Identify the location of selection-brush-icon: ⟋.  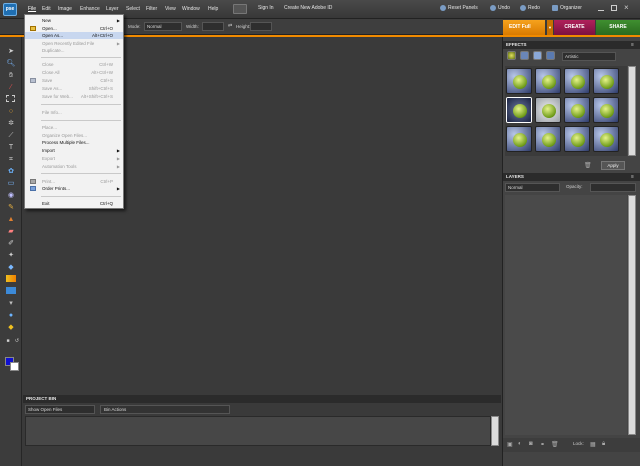
(11, 135).